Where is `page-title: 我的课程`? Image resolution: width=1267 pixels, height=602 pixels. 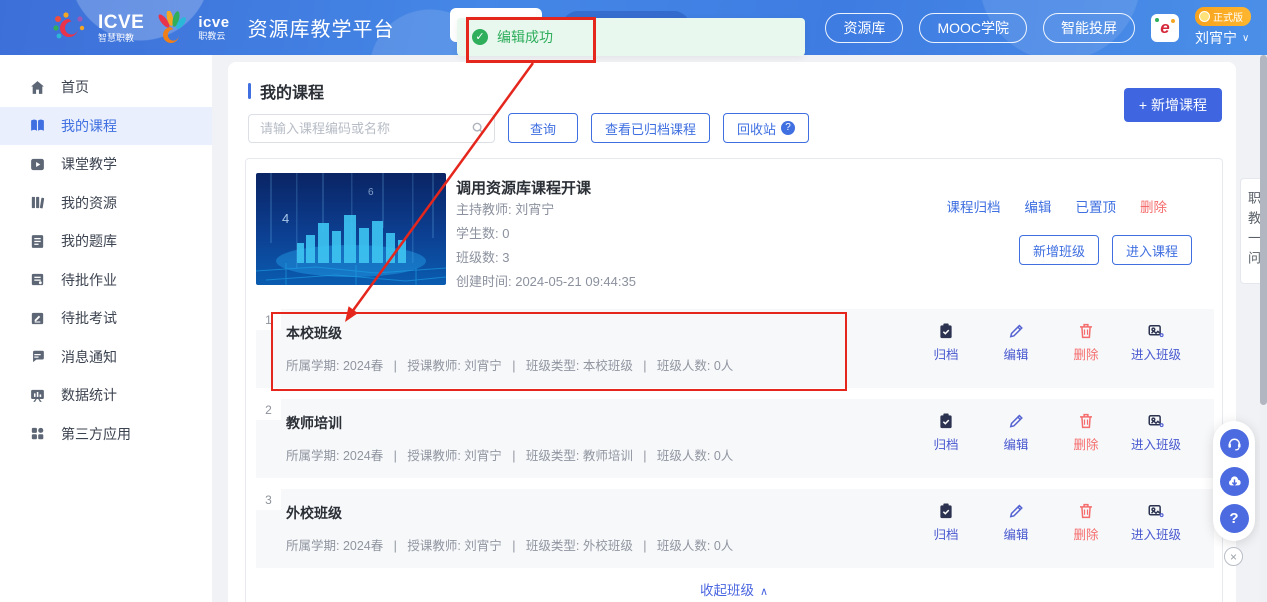
page-title: 我的课程 is located at coordinates (286, 91).